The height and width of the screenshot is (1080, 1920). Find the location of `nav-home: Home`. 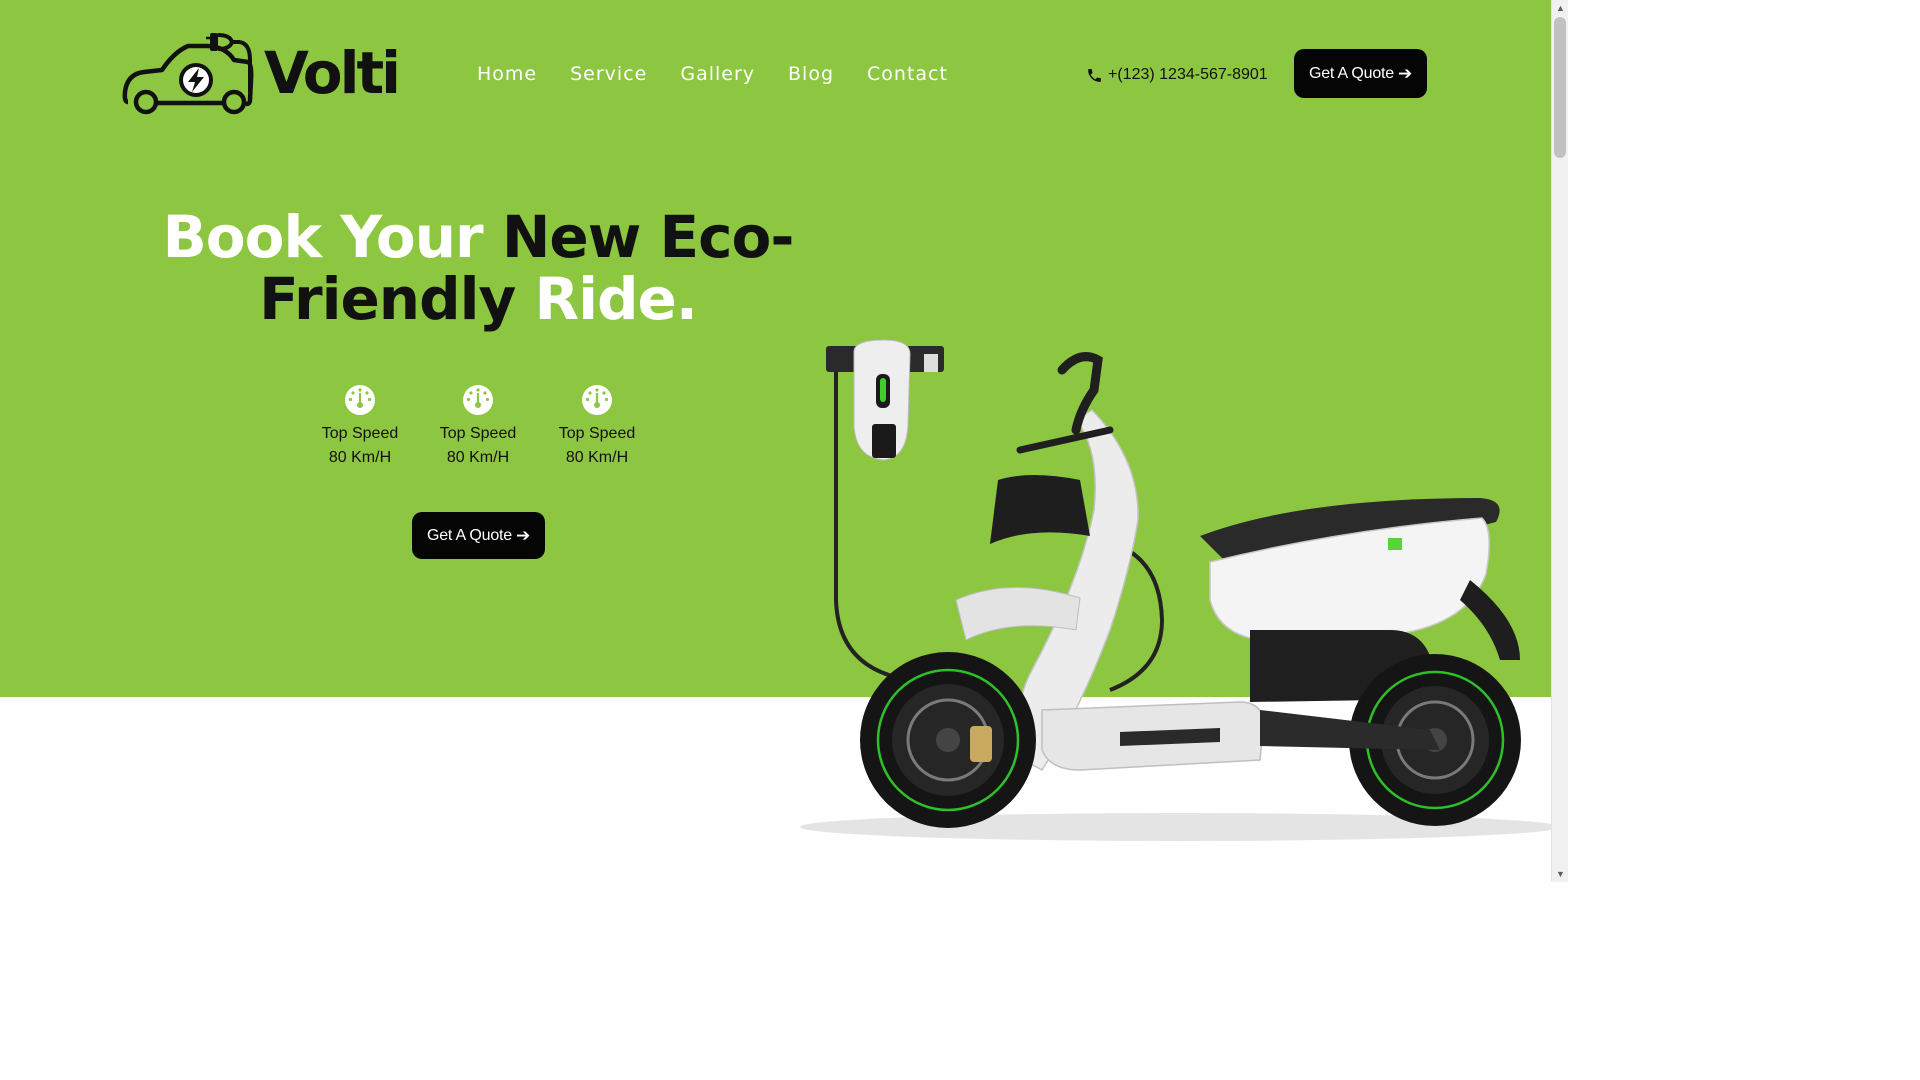

nav-home: Home is located at coordinates (507, 75).